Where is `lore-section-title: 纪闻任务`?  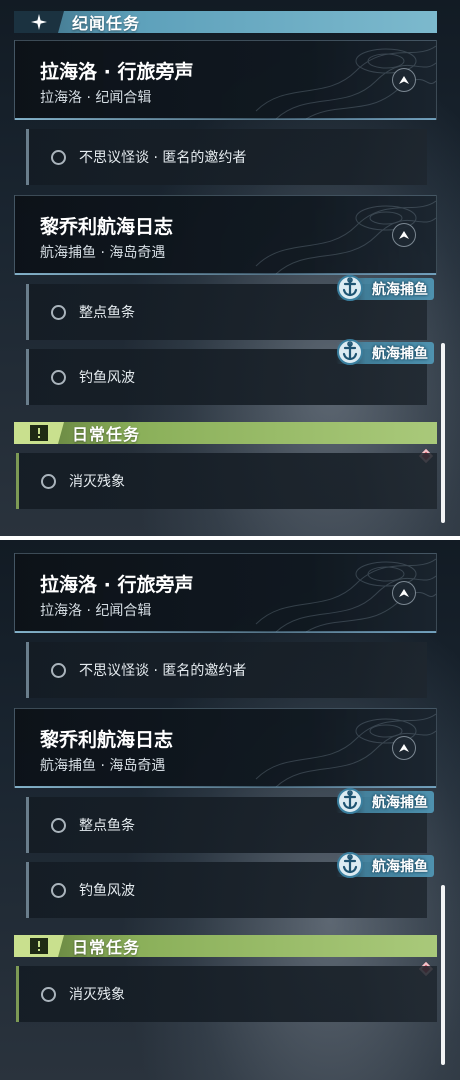 lore-section-title: 纪闻任务 is located at coordinates (106, 23).